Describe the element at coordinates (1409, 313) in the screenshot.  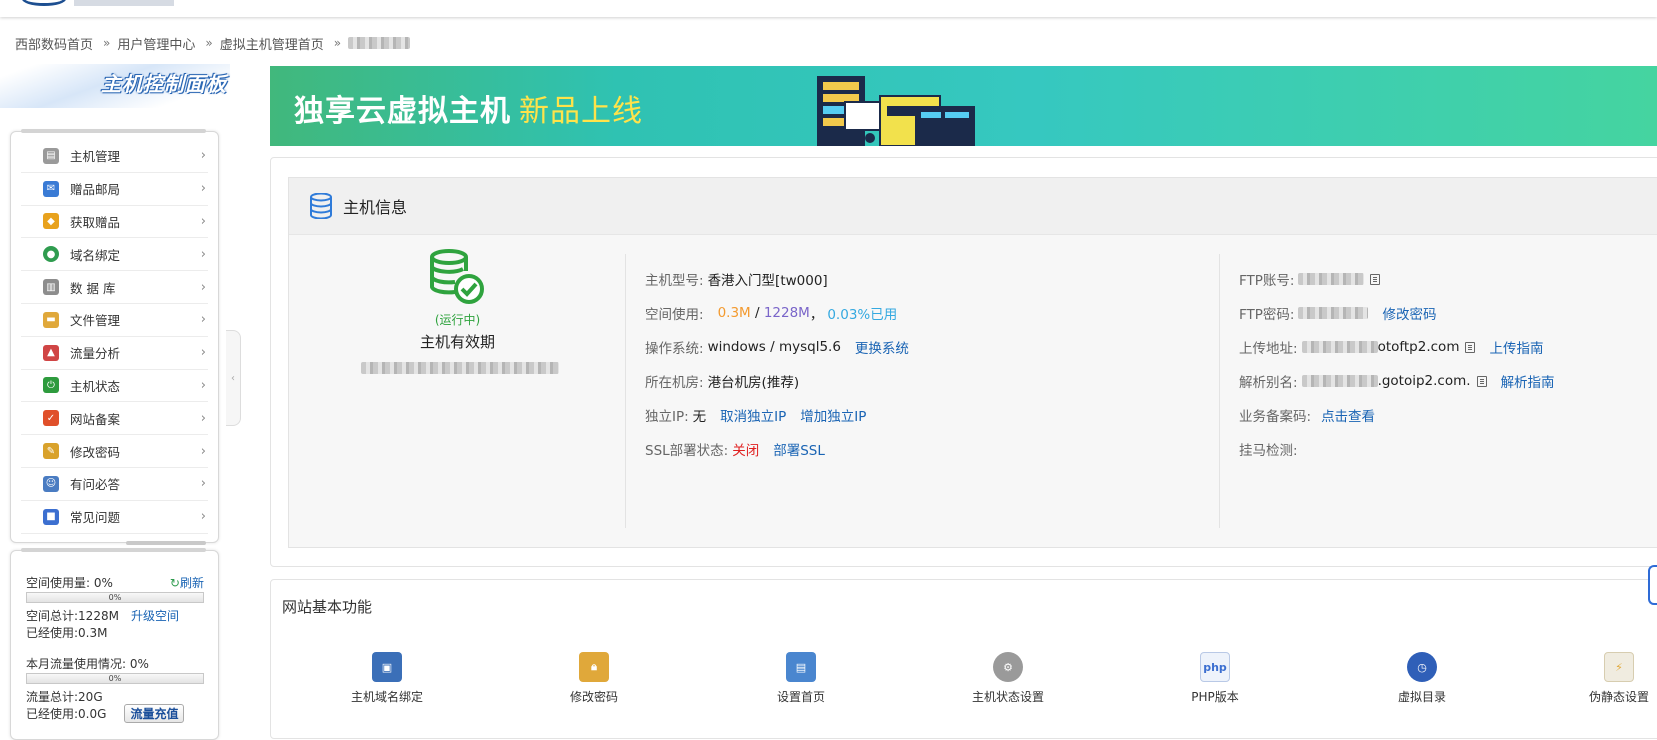
I see `change-ftp-password-link: 修改密码` at that location.